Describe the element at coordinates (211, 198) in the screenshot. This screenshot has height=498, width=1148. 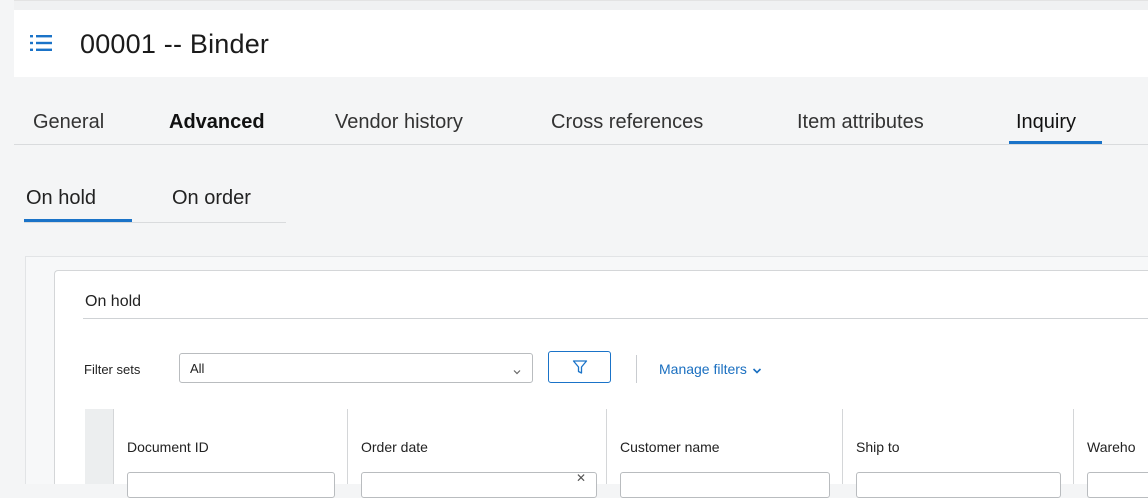
I see `subtab-on-order: On order` at that location.